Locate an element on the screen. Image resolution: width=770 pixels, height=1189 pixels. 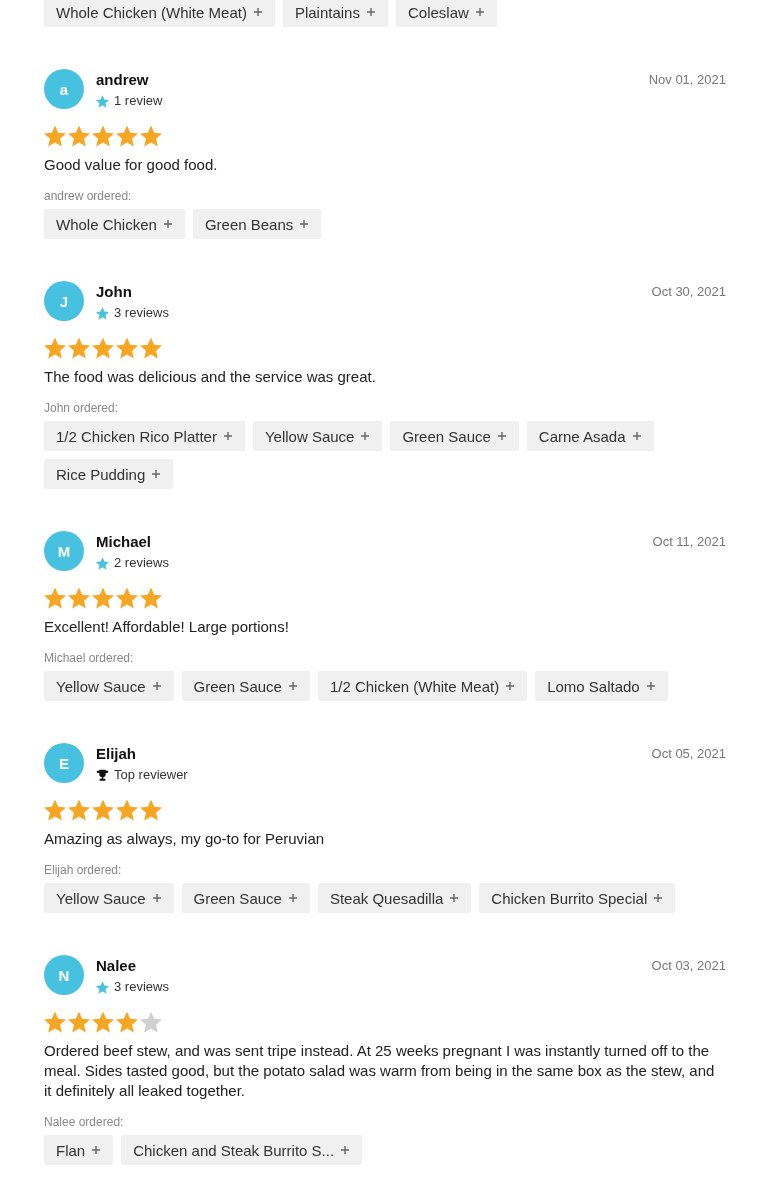
reviewer-name: andrew is located at coordinates (122, 80).